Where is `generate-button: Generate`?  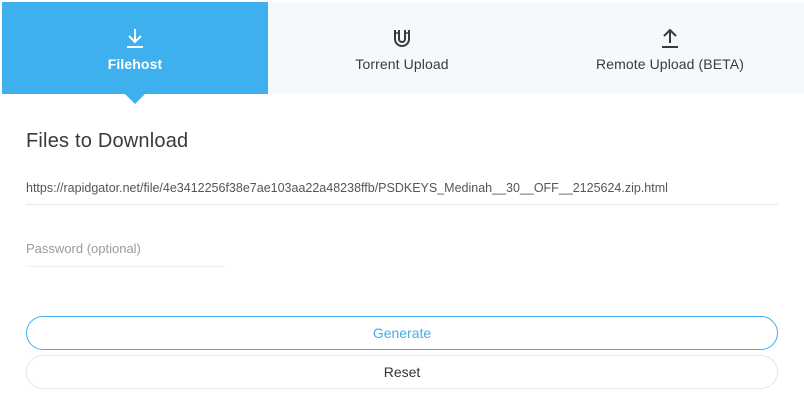 generate-button: Generate is located at coordinates (402, 333).